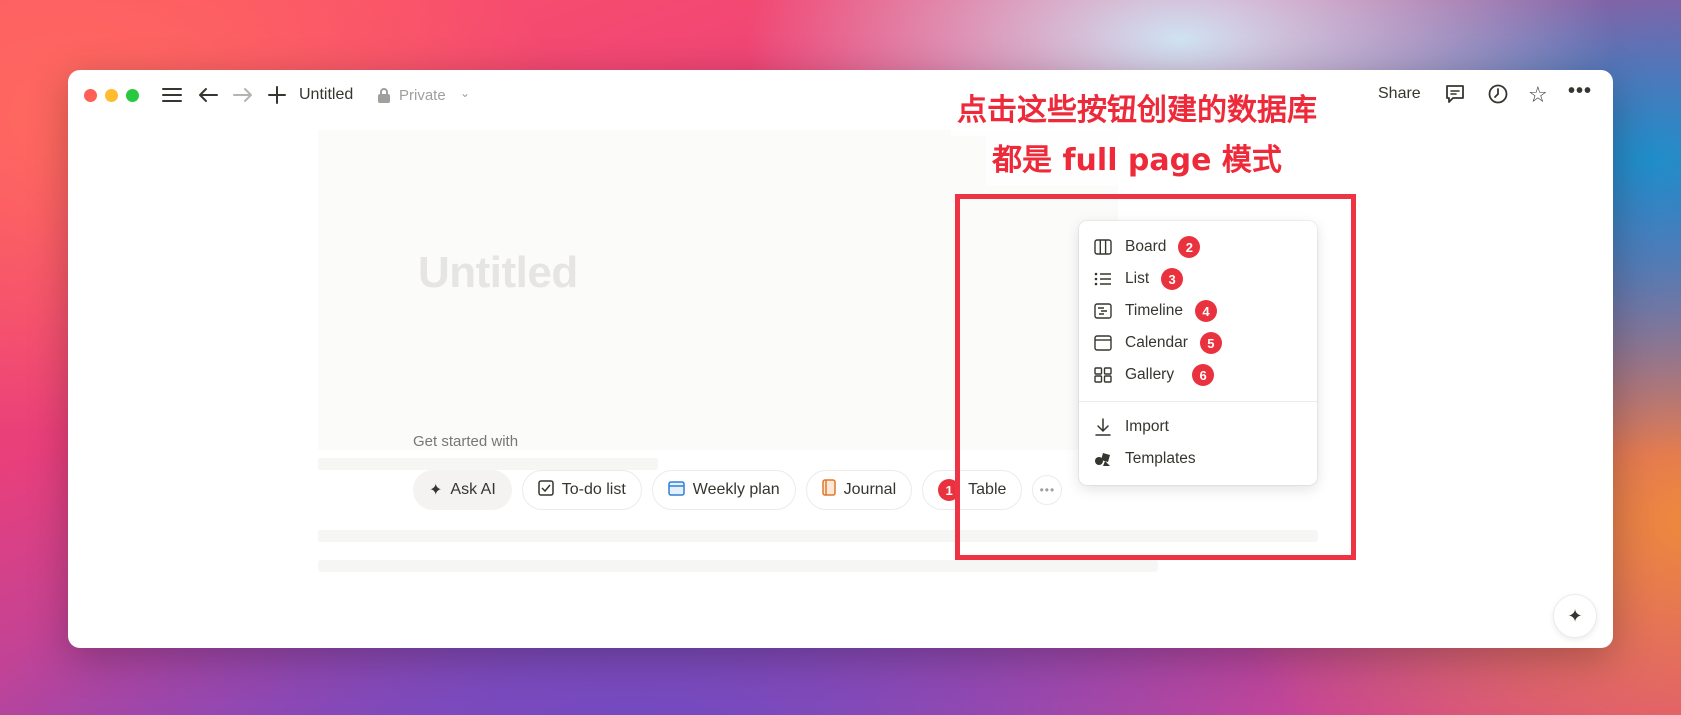  Describe the element at coordinates (498, 273) in the screenshot. I see `page-title: Untitled` at that location.